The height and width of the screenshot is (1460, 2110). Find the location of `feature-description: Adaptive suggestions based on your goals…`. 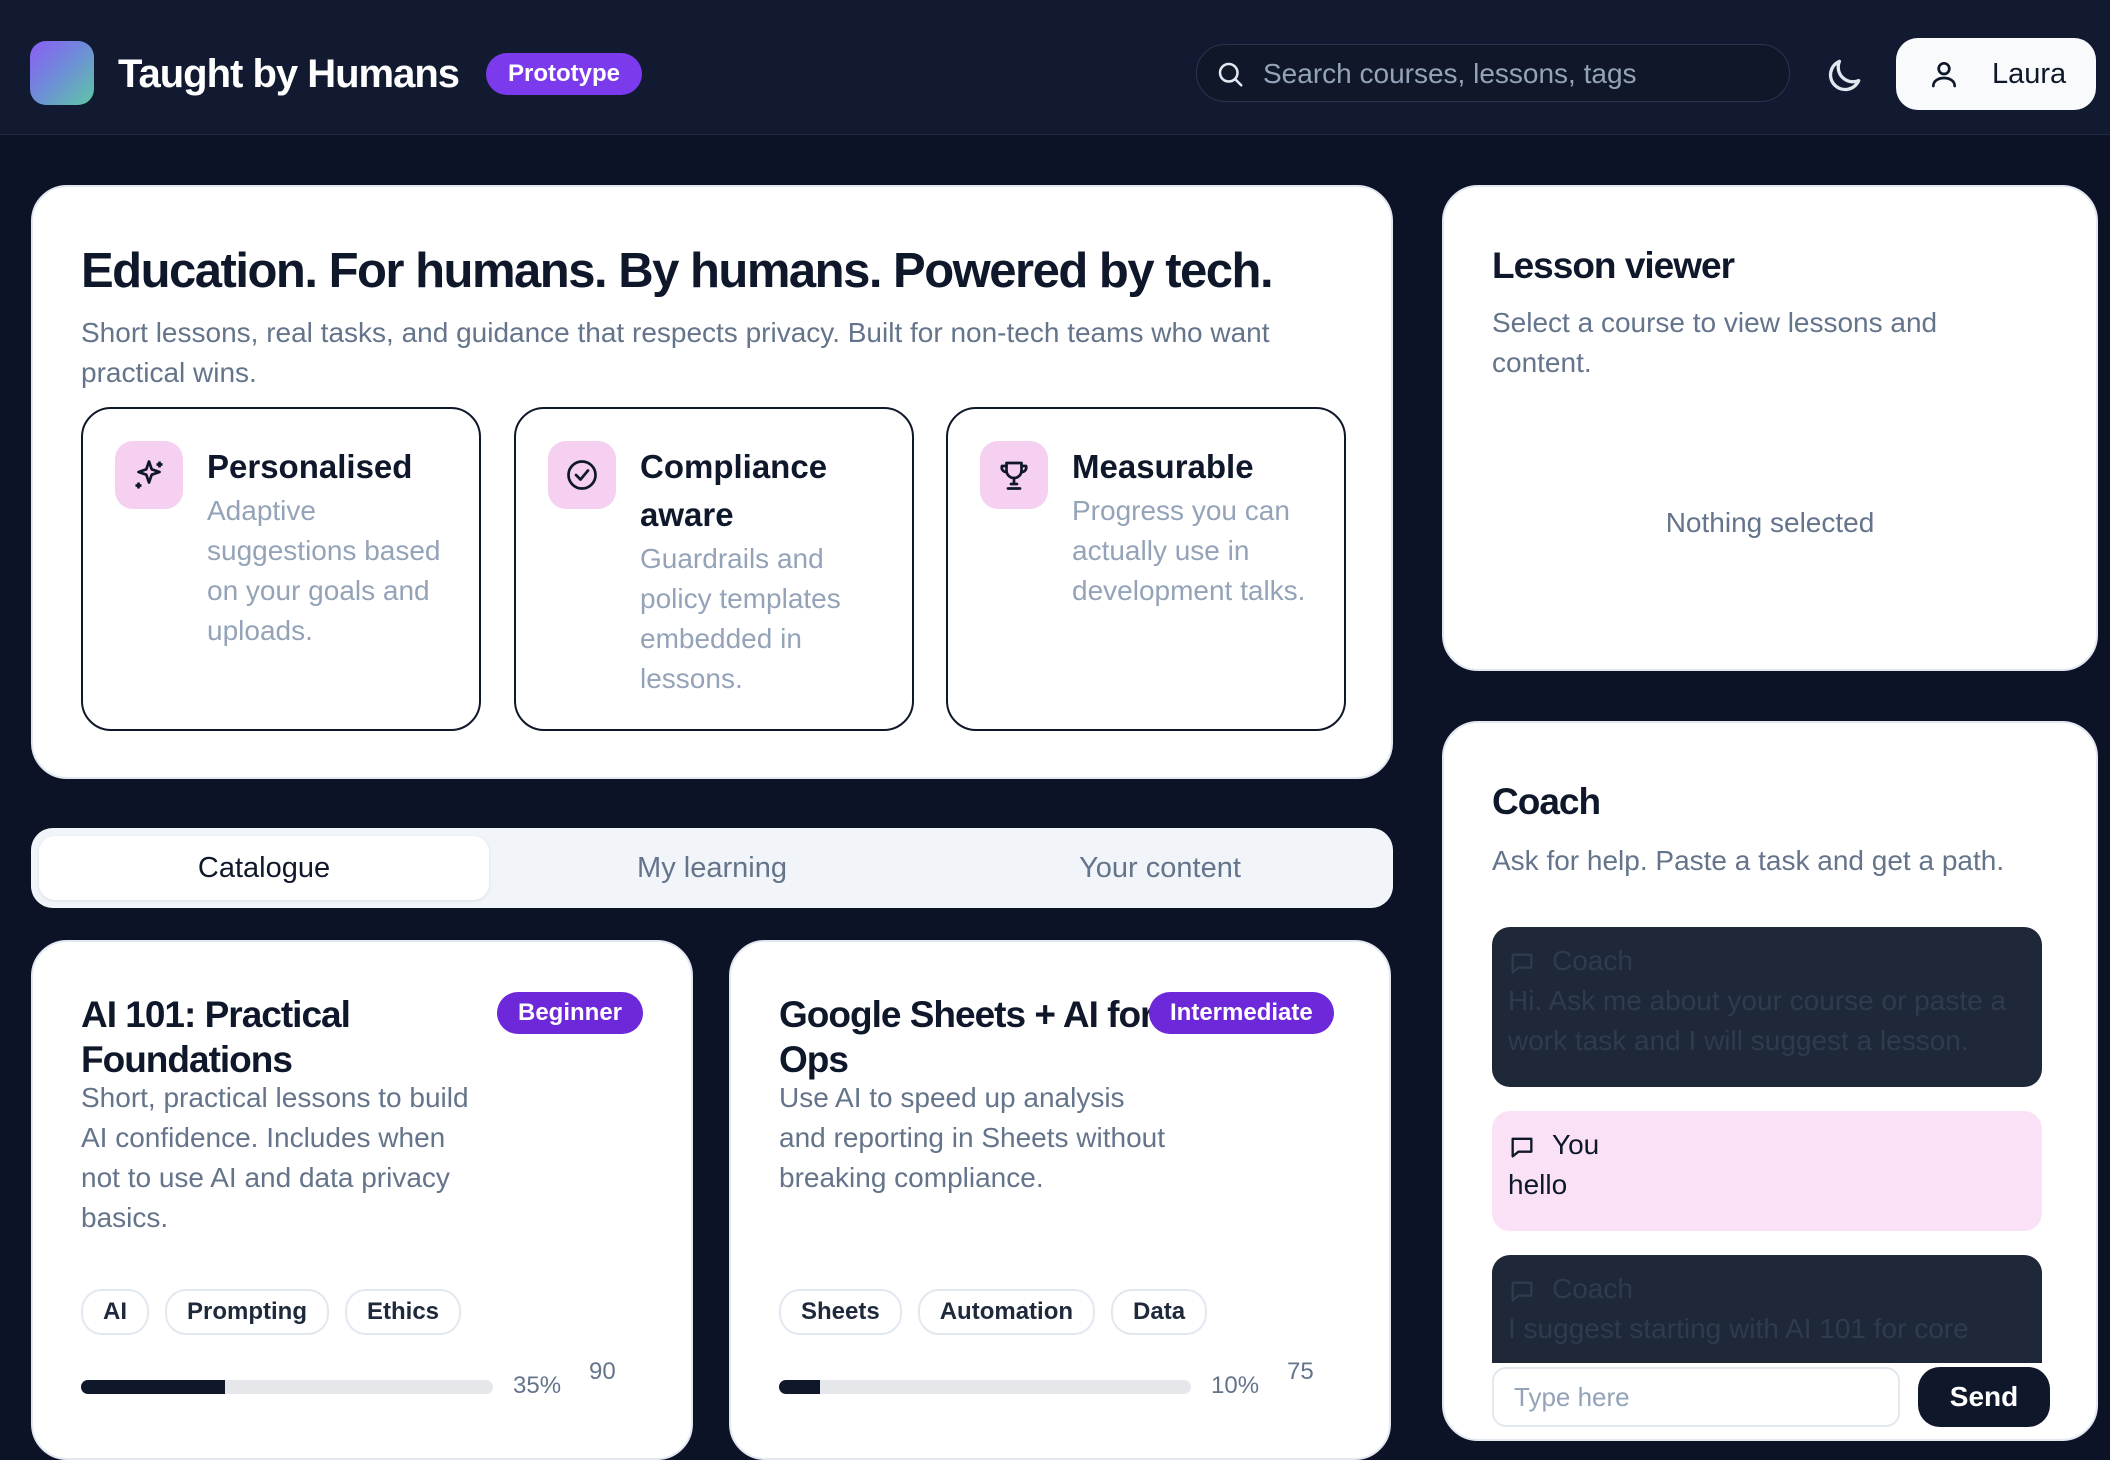

feature-description: Adaptive suggestions based on your goals… is located at coordinates (324, 570).